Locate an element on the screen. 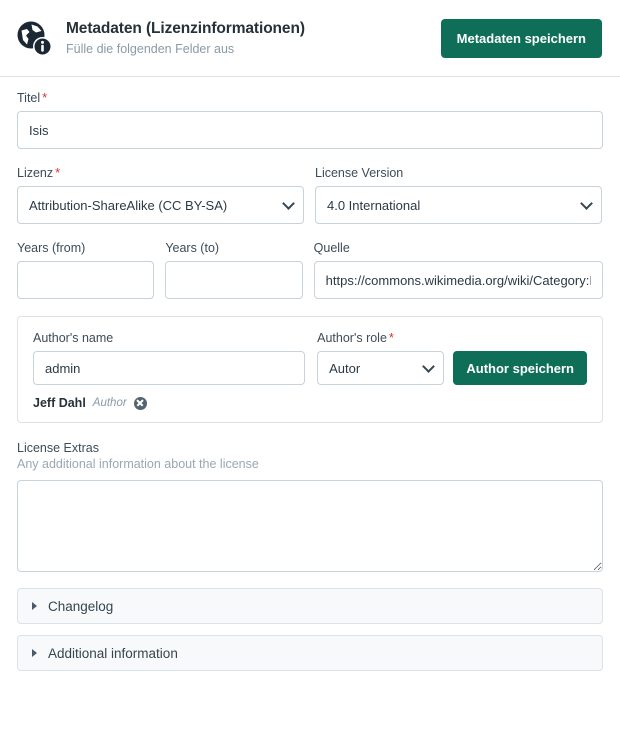  years-to-field-group: Years (to) is located at coordinates (234, 270).